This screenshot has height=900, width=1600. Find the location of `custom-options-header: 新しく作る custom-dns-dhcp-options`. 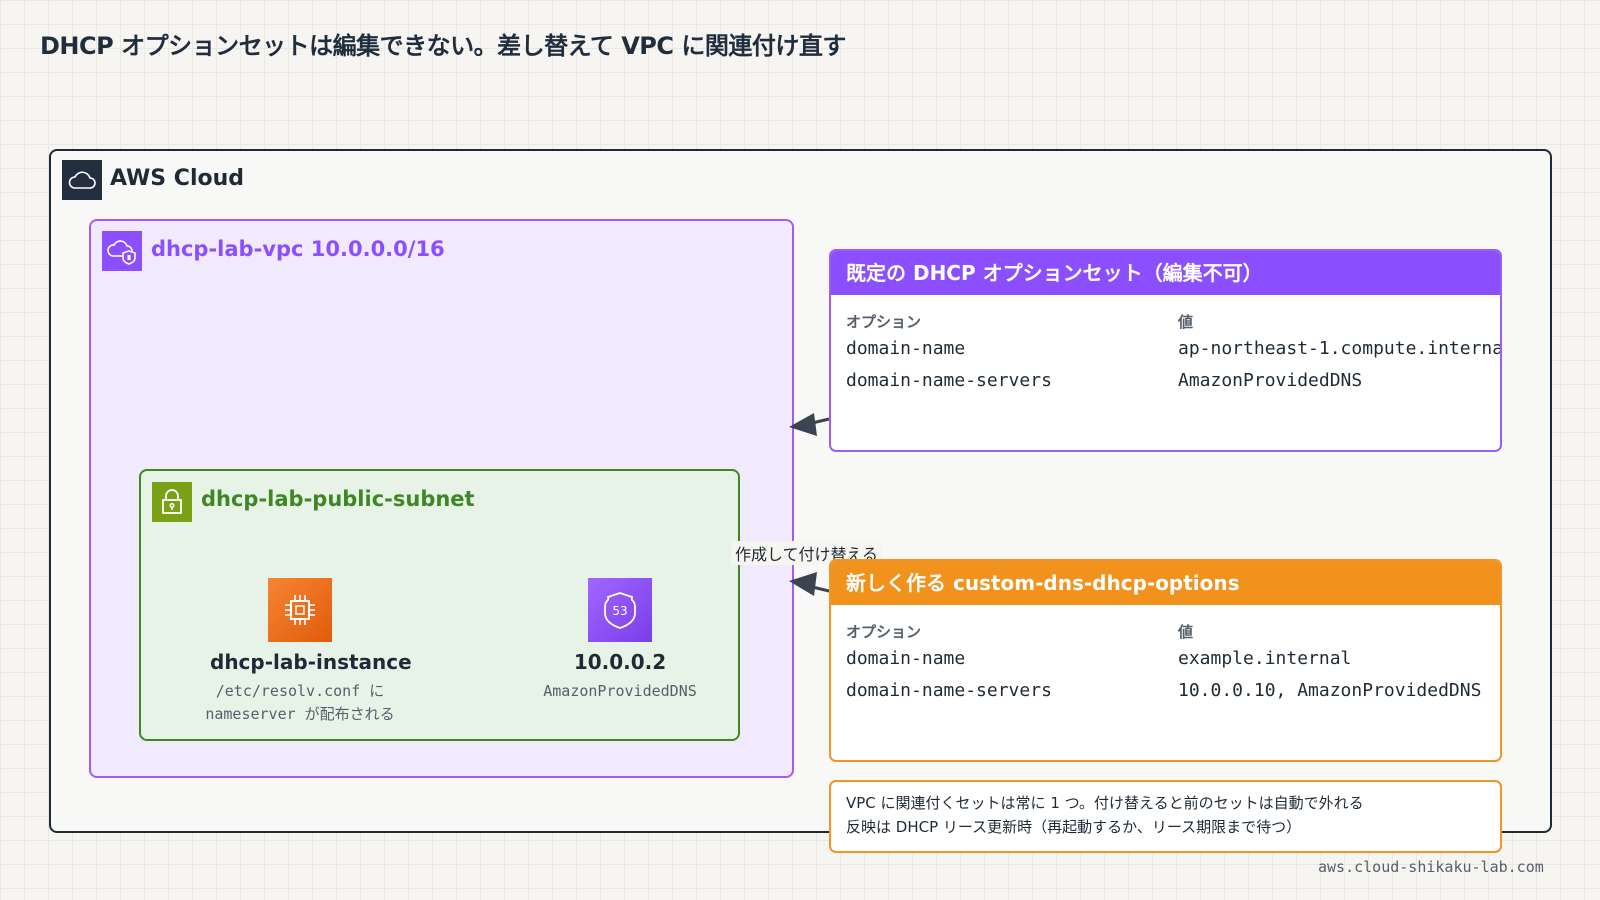

custom-options-header: 新しく作る custom-dns-dhcp-options is located at coordinates (1165, 583).